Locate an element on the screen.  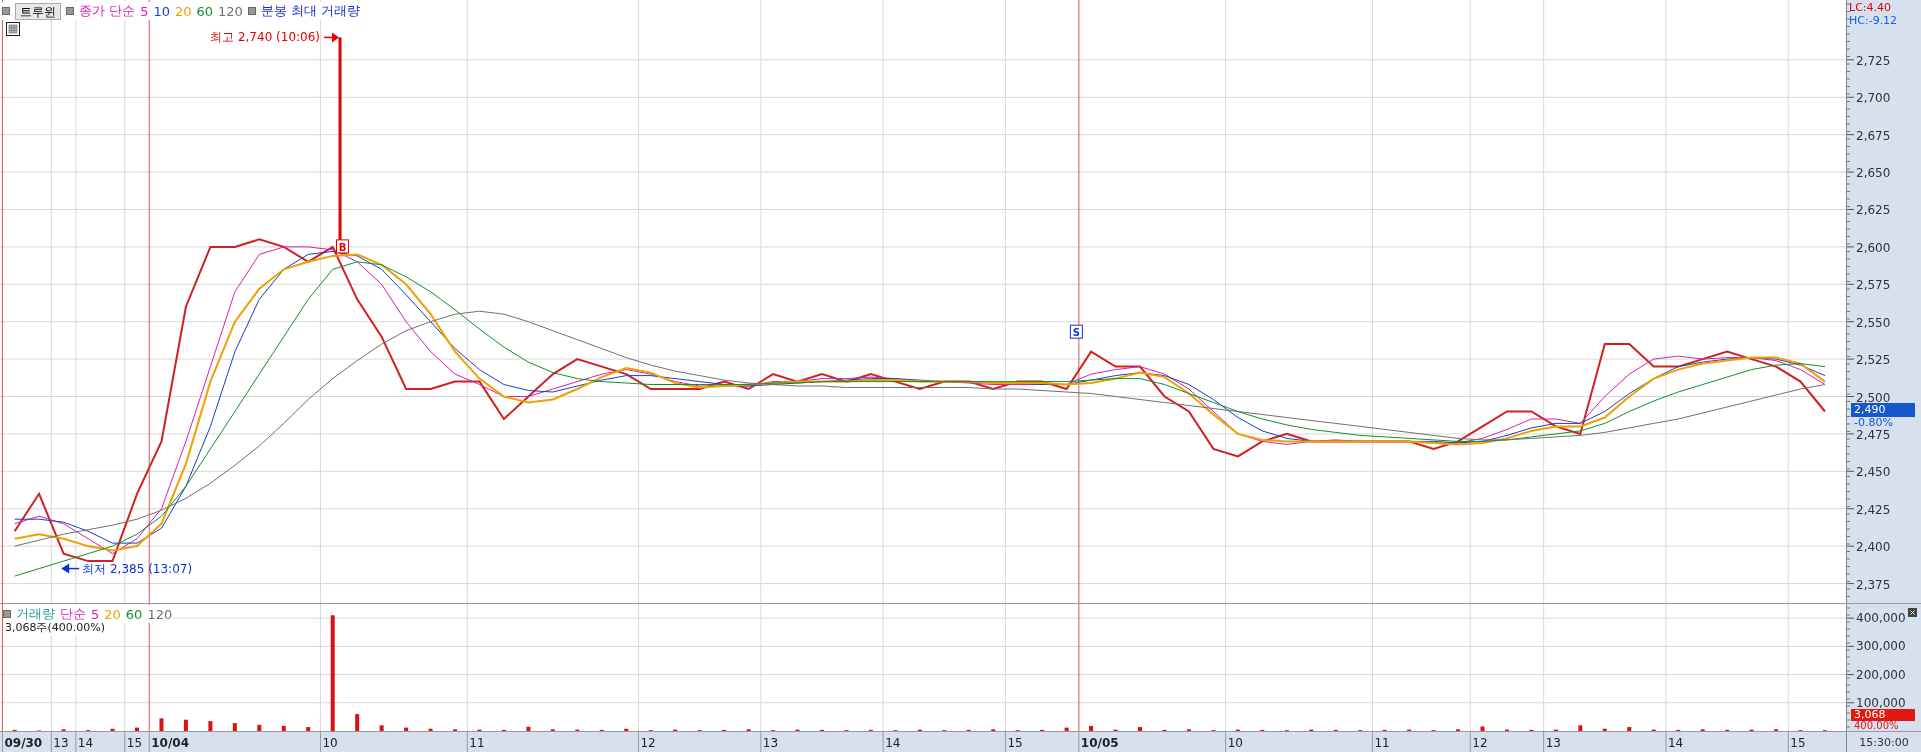
axis-label: 400,000 is located at coordinates (1881, 618).